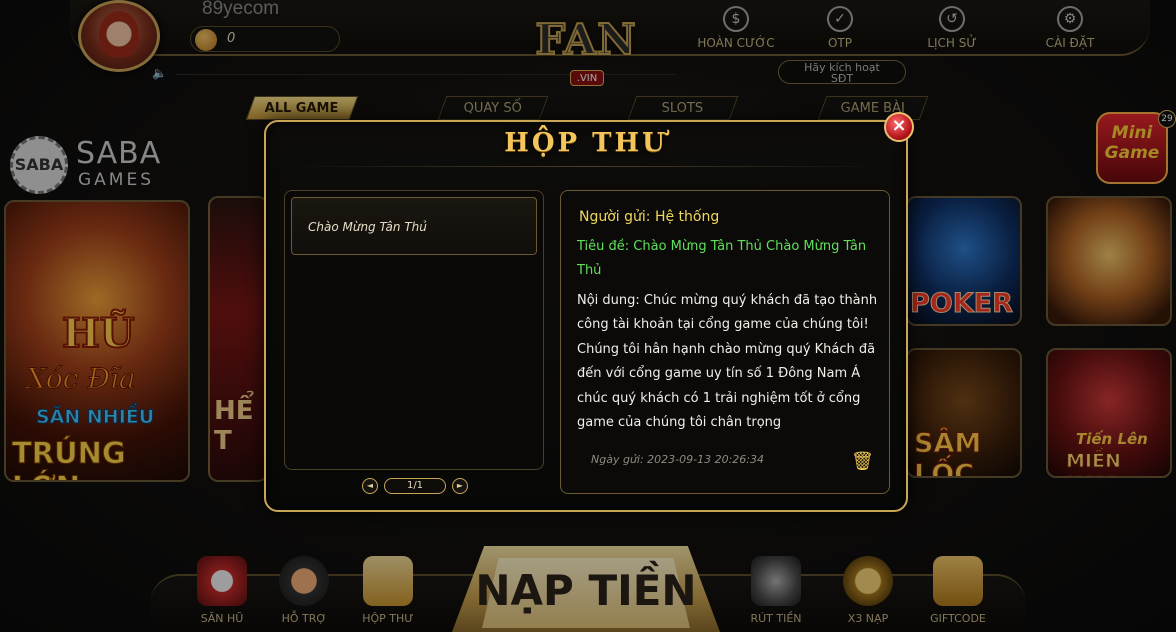  Describe the element at coordinates (899, 127) in the screenshot. I see `close-button: ×` at that location.